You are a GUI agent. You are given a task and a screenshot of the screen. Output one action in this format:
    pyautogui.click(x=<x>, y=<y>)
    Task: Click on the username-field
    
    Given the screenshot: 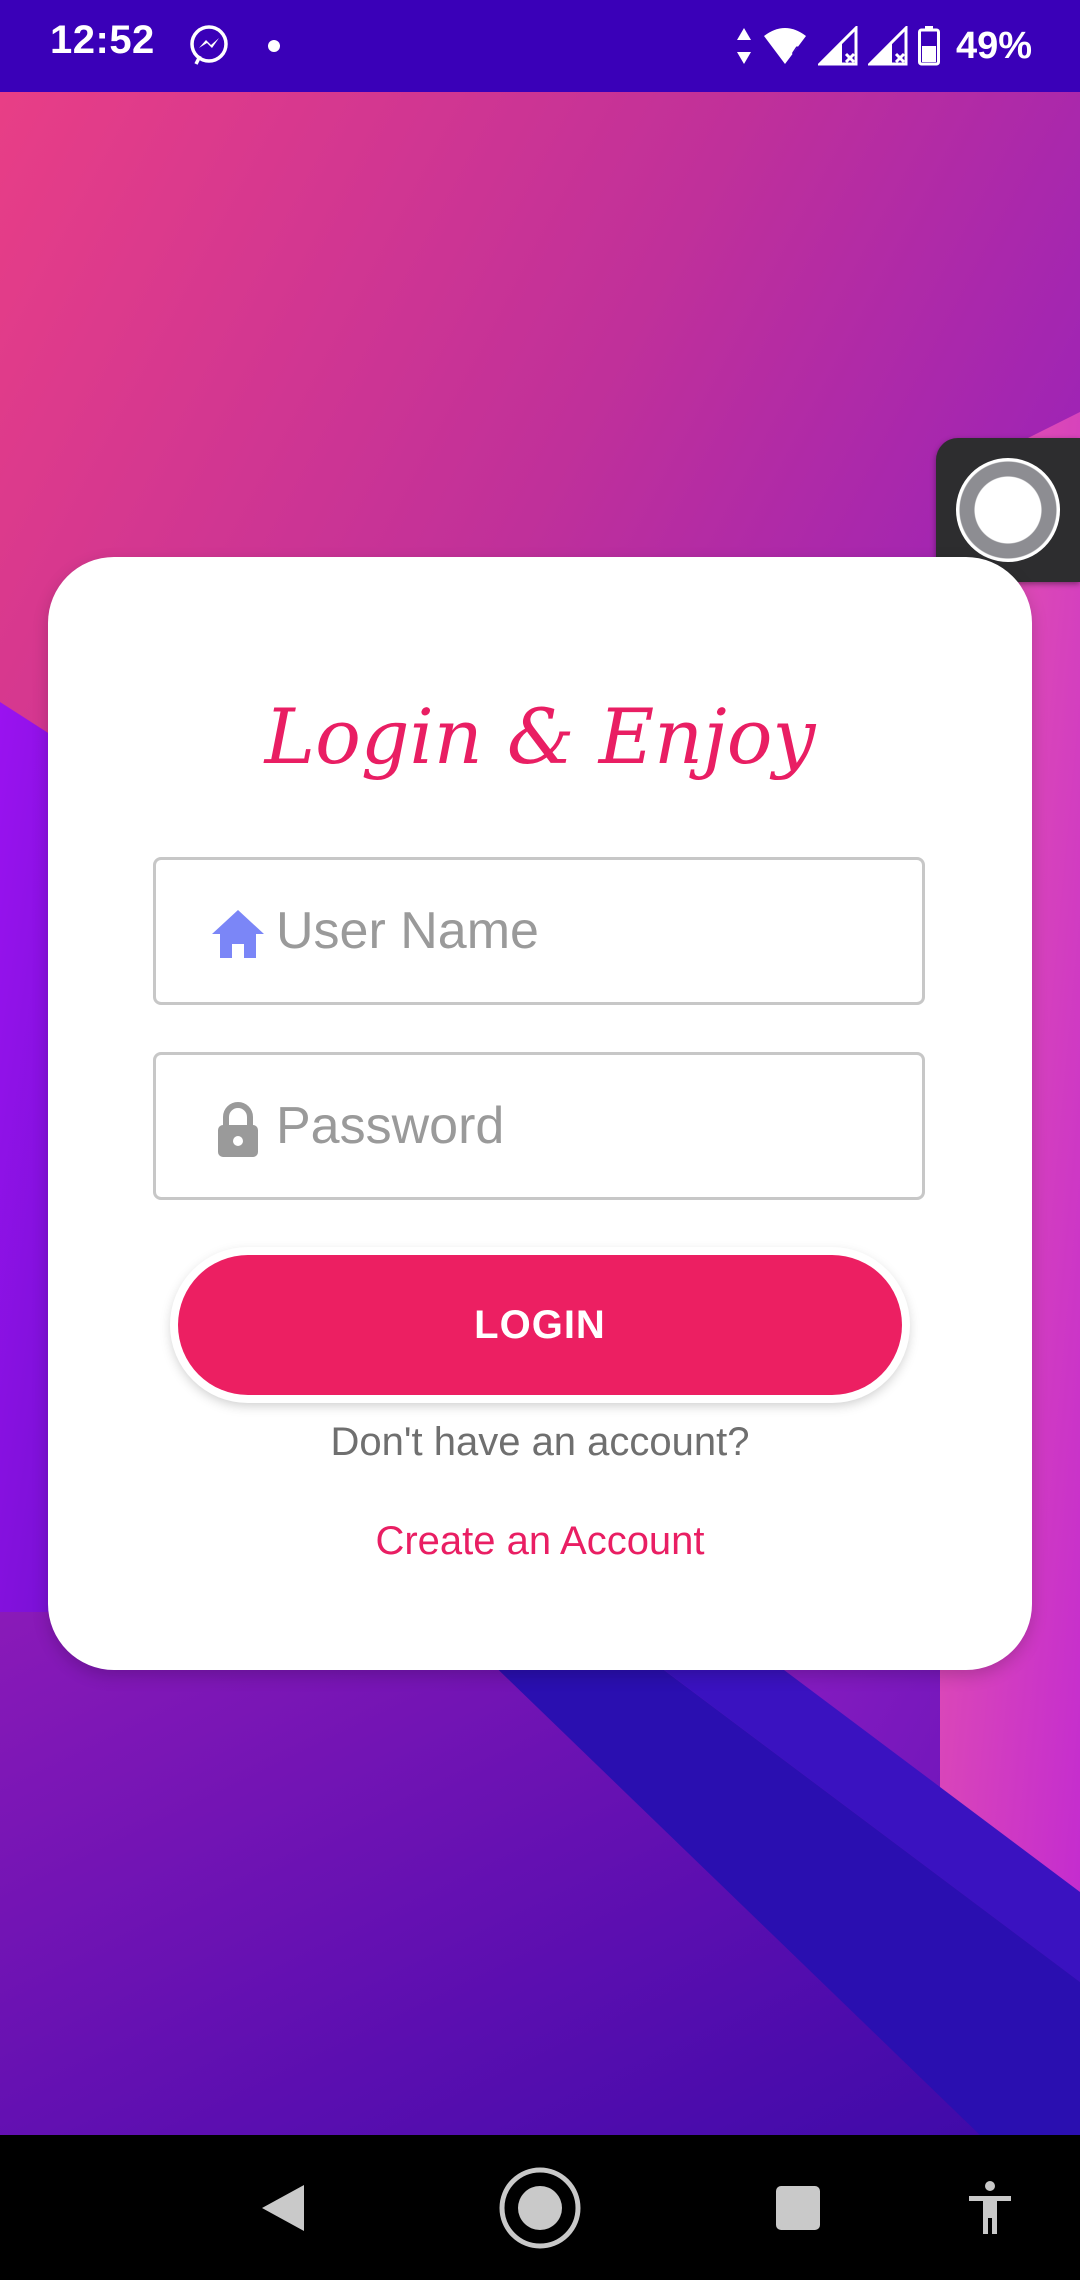 What is the action you would take?
    pyautogui.click(x=539, y=931)
    